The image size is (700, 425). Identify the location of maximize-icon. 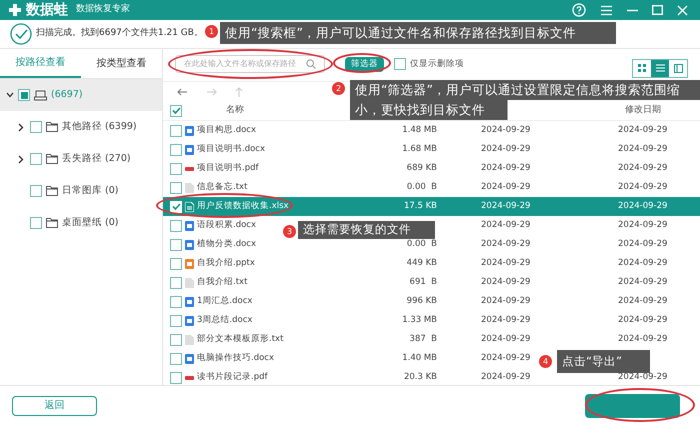
(657, 10).